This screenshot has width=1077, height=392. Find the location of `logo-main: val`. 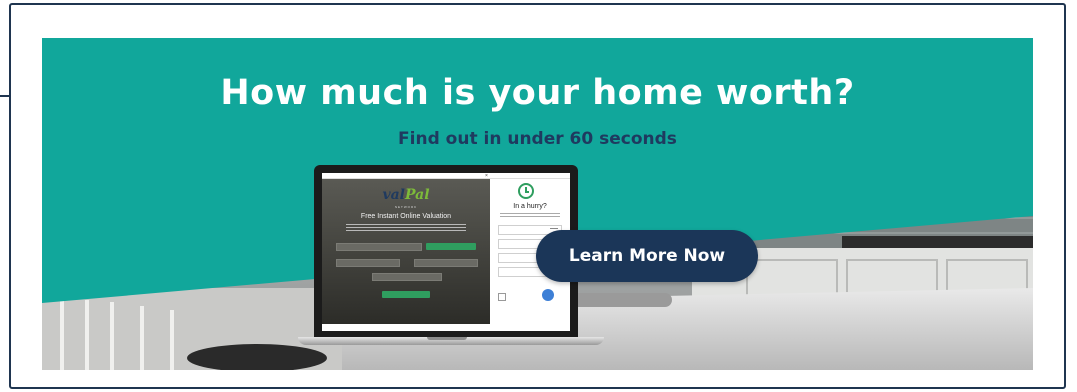

logo-main: val is located at coordinates (393, 195).